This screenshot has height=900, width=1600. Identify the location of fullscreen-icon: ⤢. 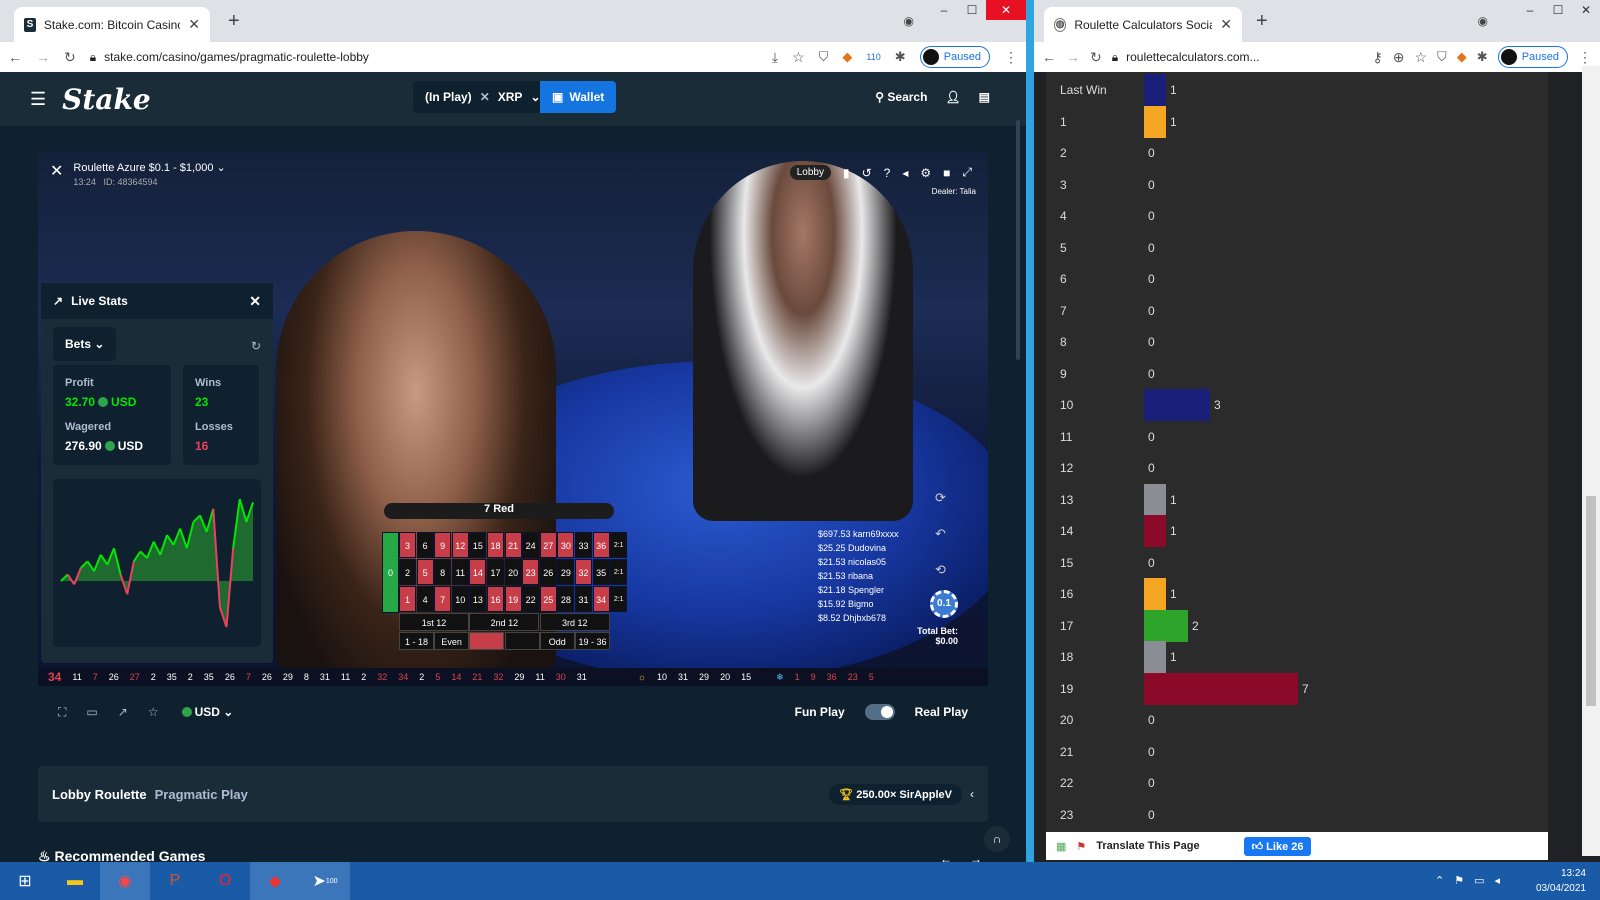
(967, 172).